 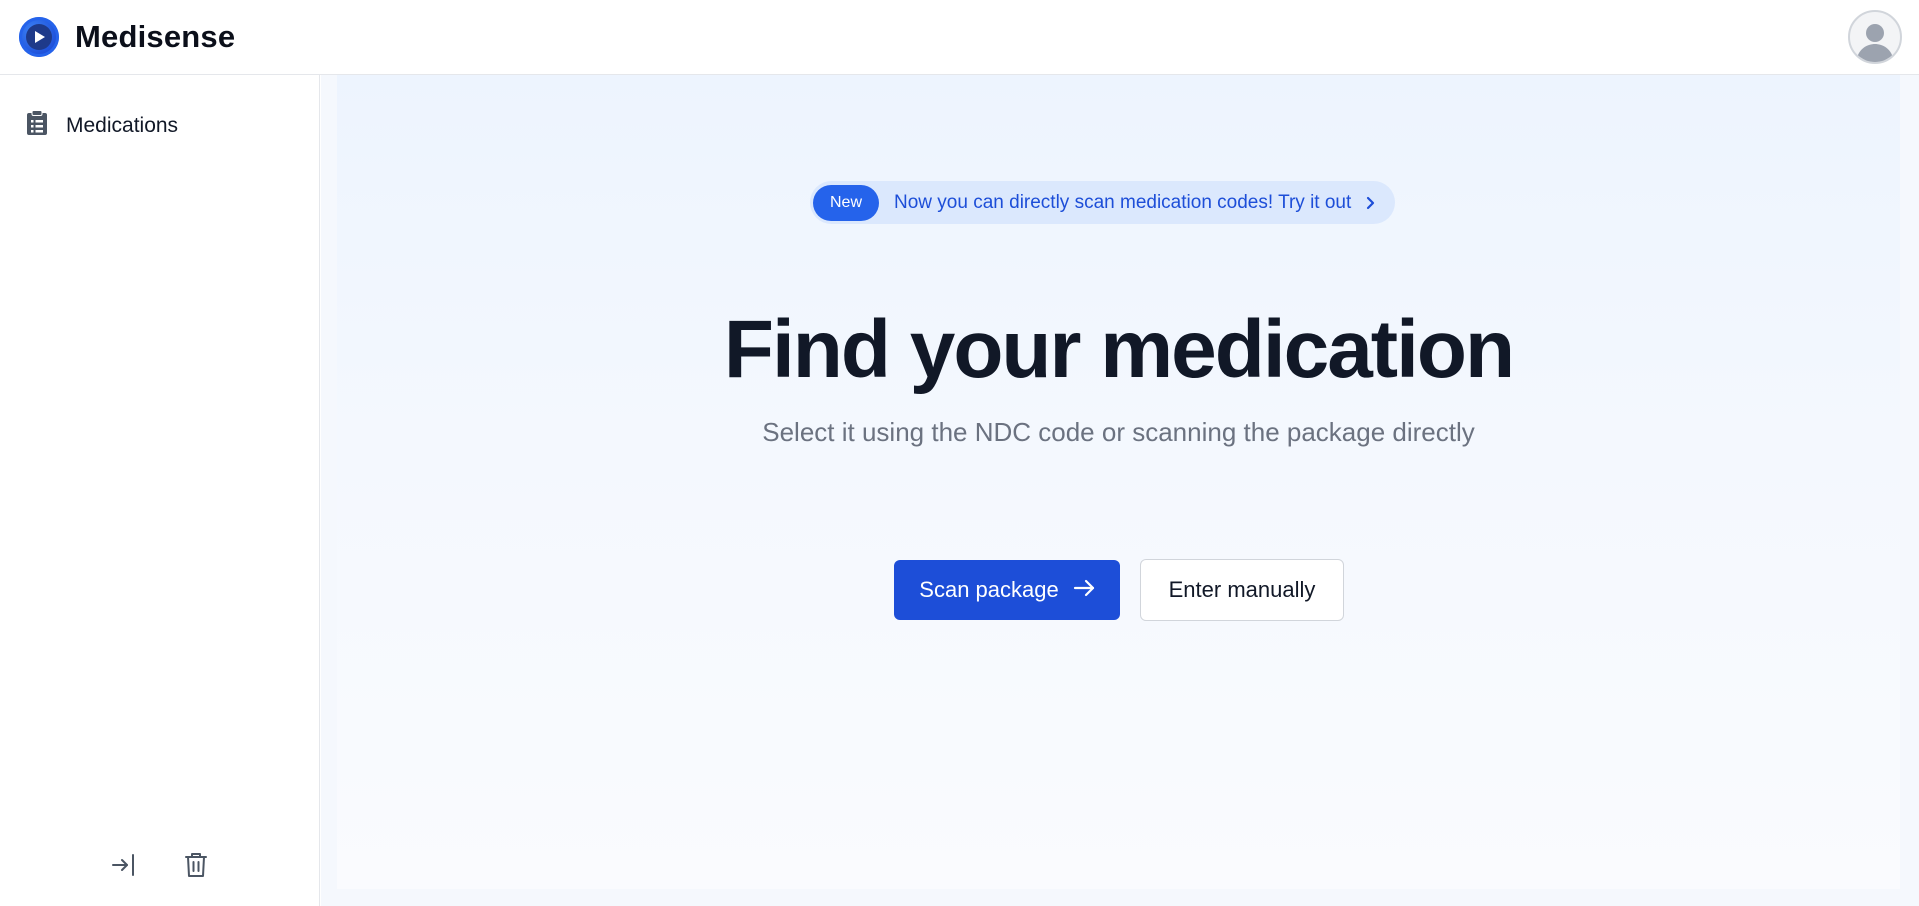 What do you see at coordinates (39, 37) in the screenshot?
I see `play-logo-icon` at bounding box center [39, 37].